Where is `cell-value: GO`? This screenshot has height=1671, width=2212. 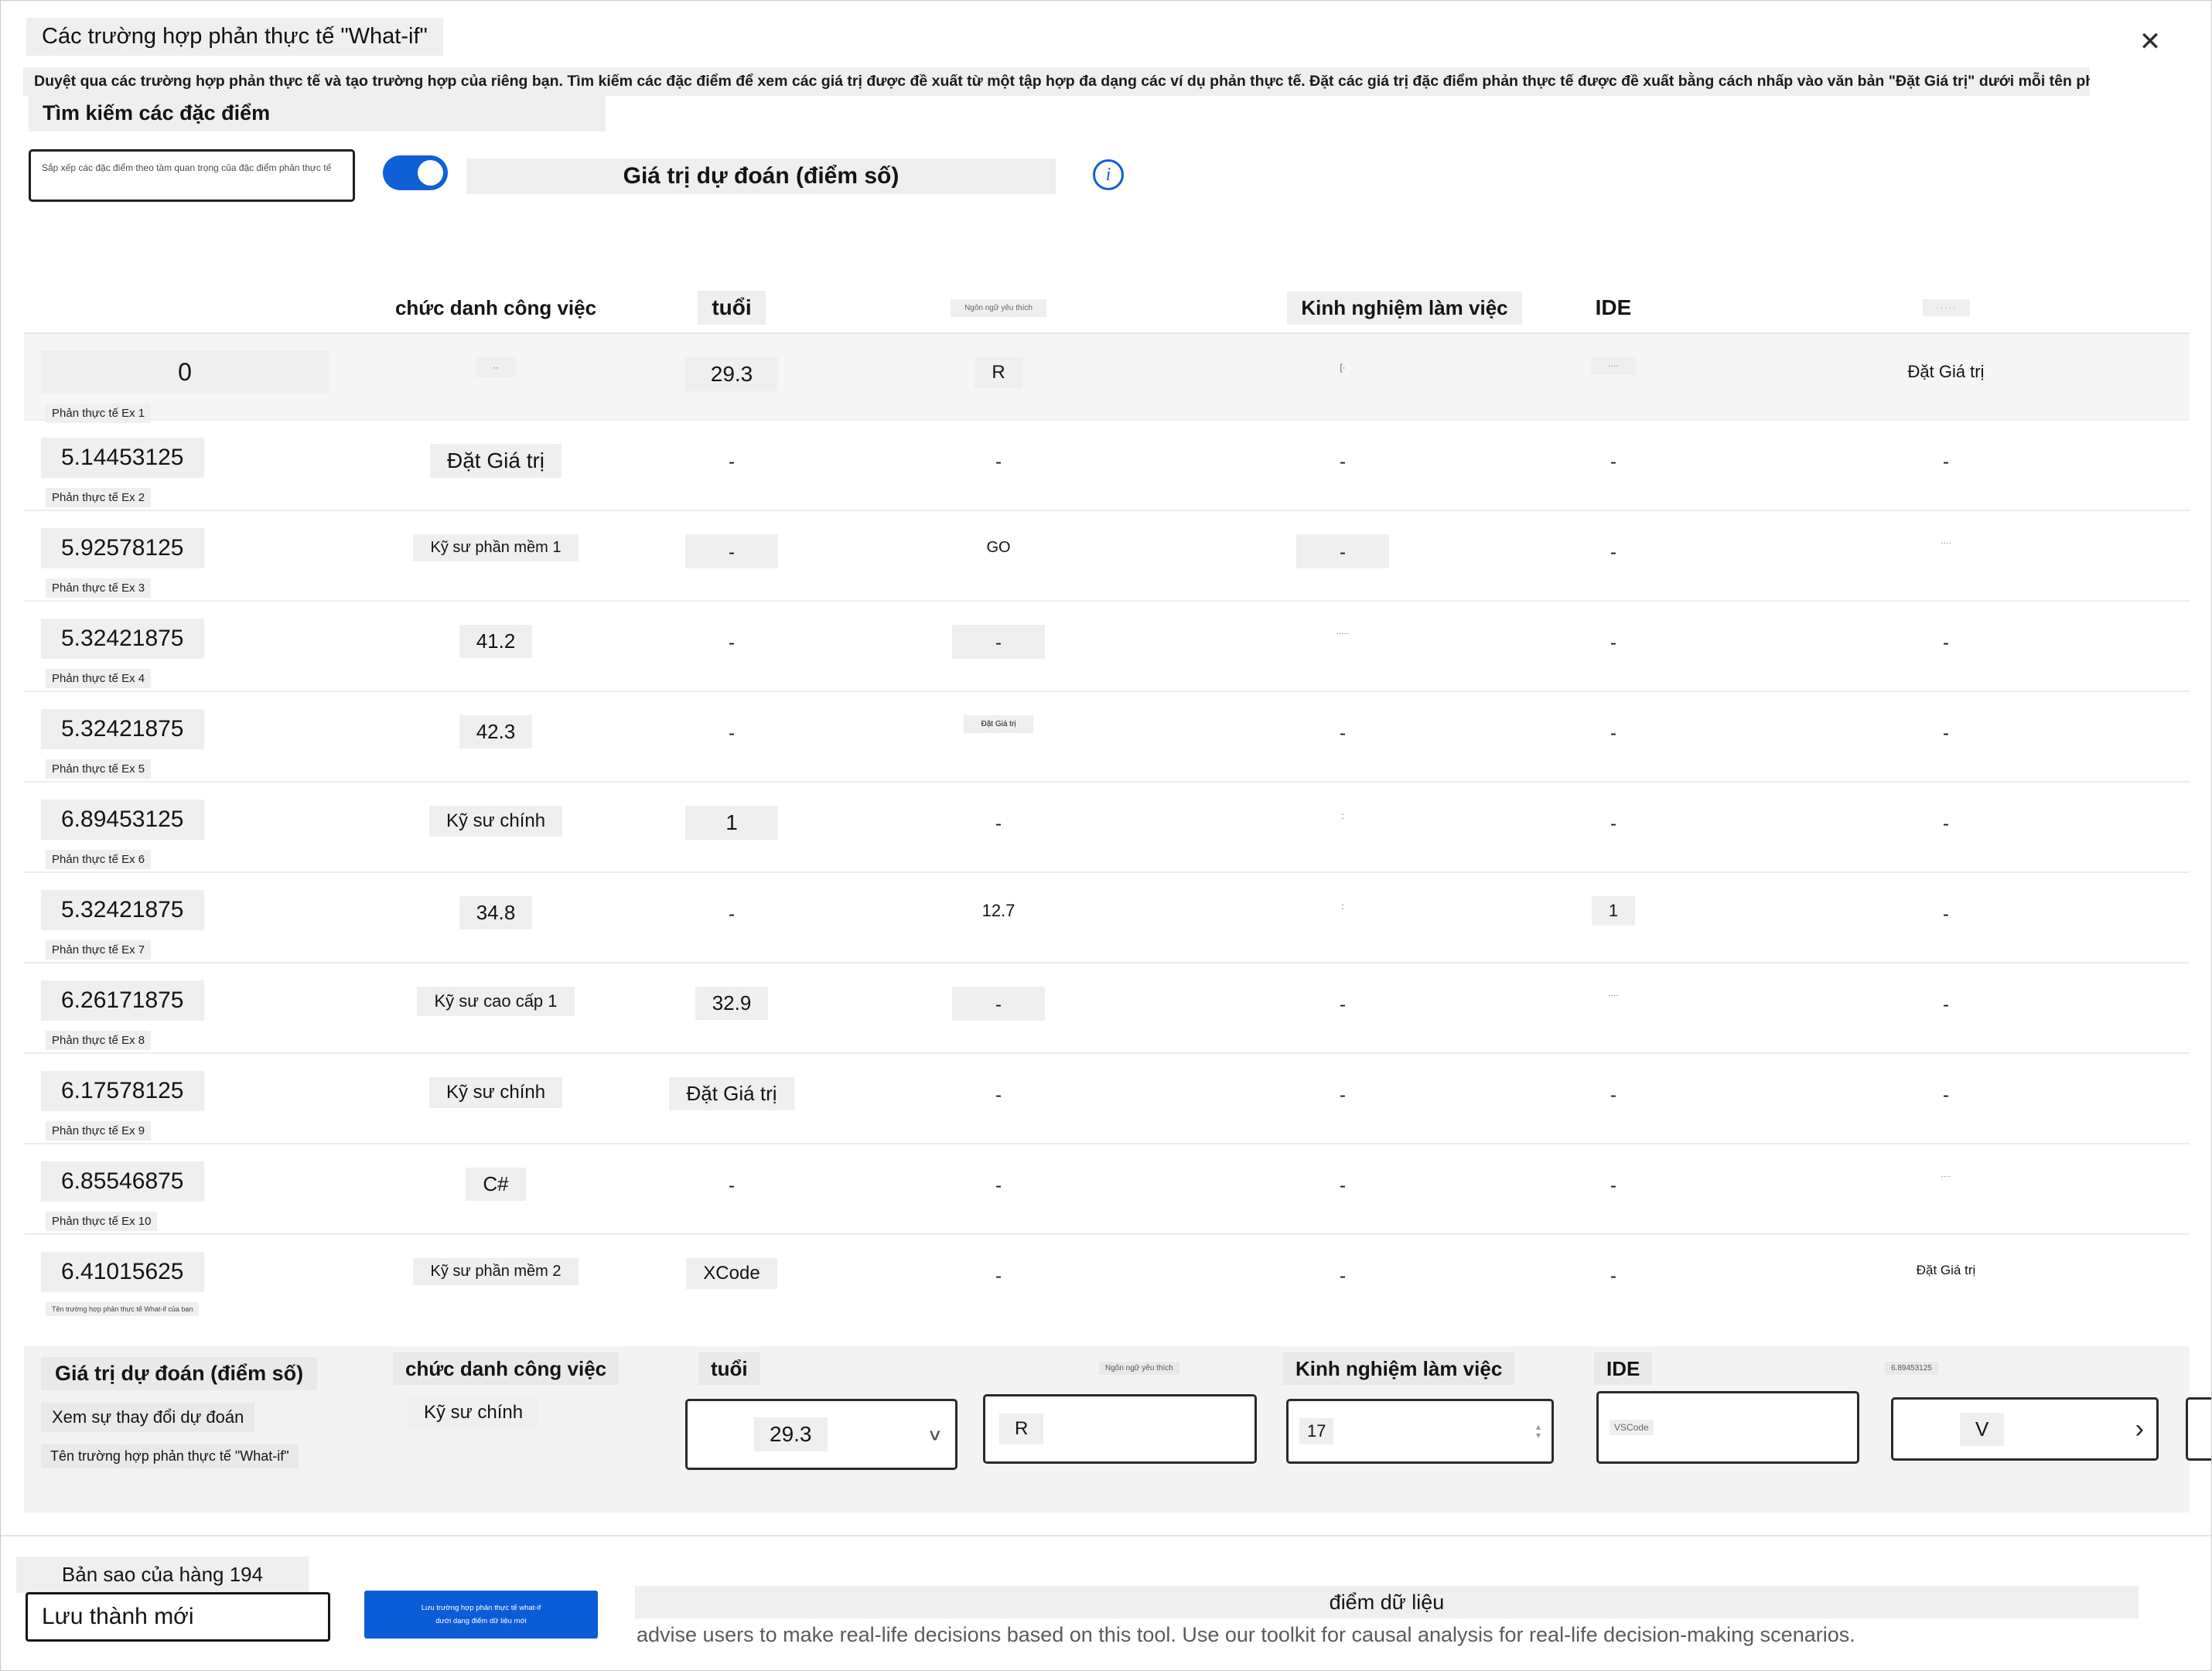 cell-value: GO is located at coordinates (998, 547).